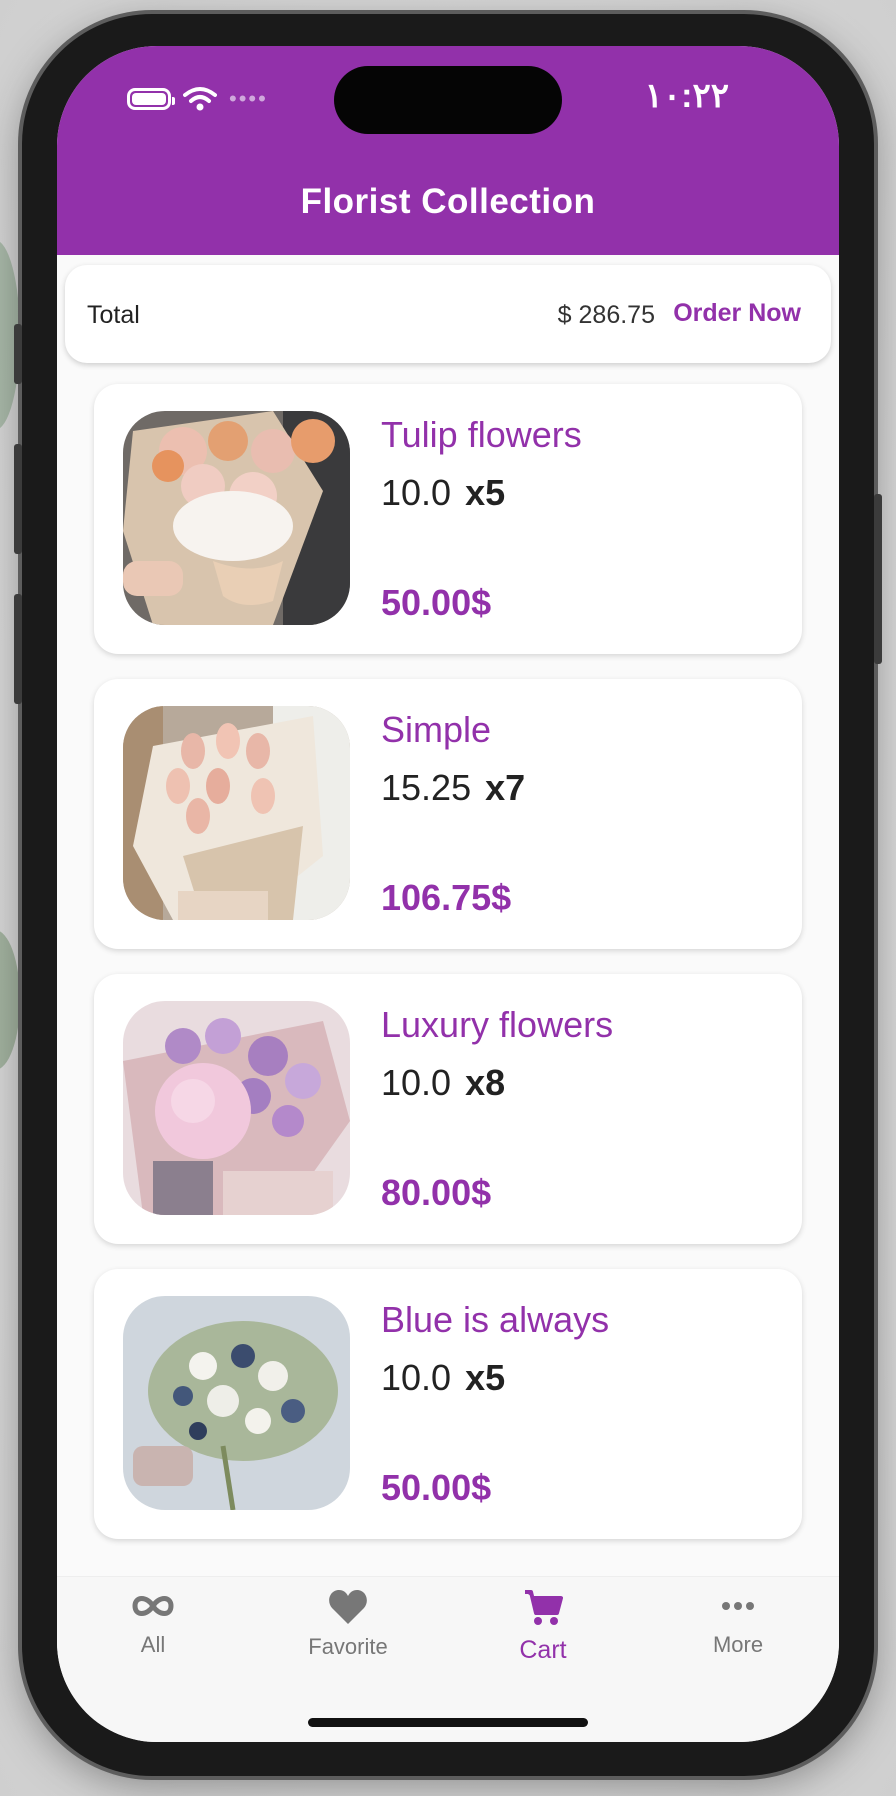 The width and height of the screenshot is (896, 1796). Describe the element at coordinates (18, 499) in the screenshot. I see `volume-up-button` at that location.